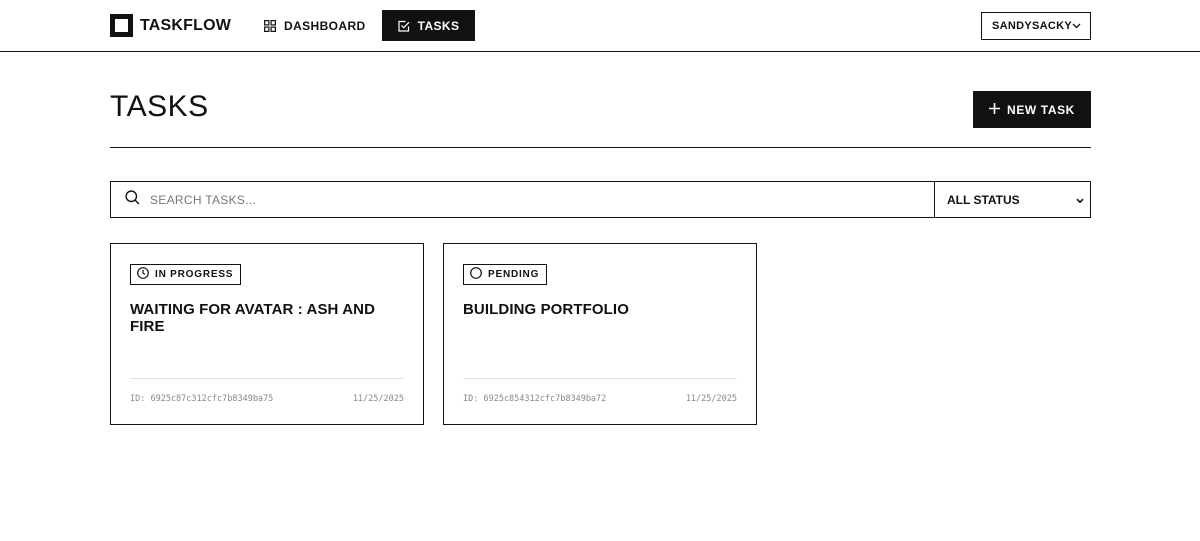  What do you see at coordinates (535, 399) in the screenshot?
I see `task-id: ID: 6925c854312cfc7b8349ba72` at bounding box center [535, 399].